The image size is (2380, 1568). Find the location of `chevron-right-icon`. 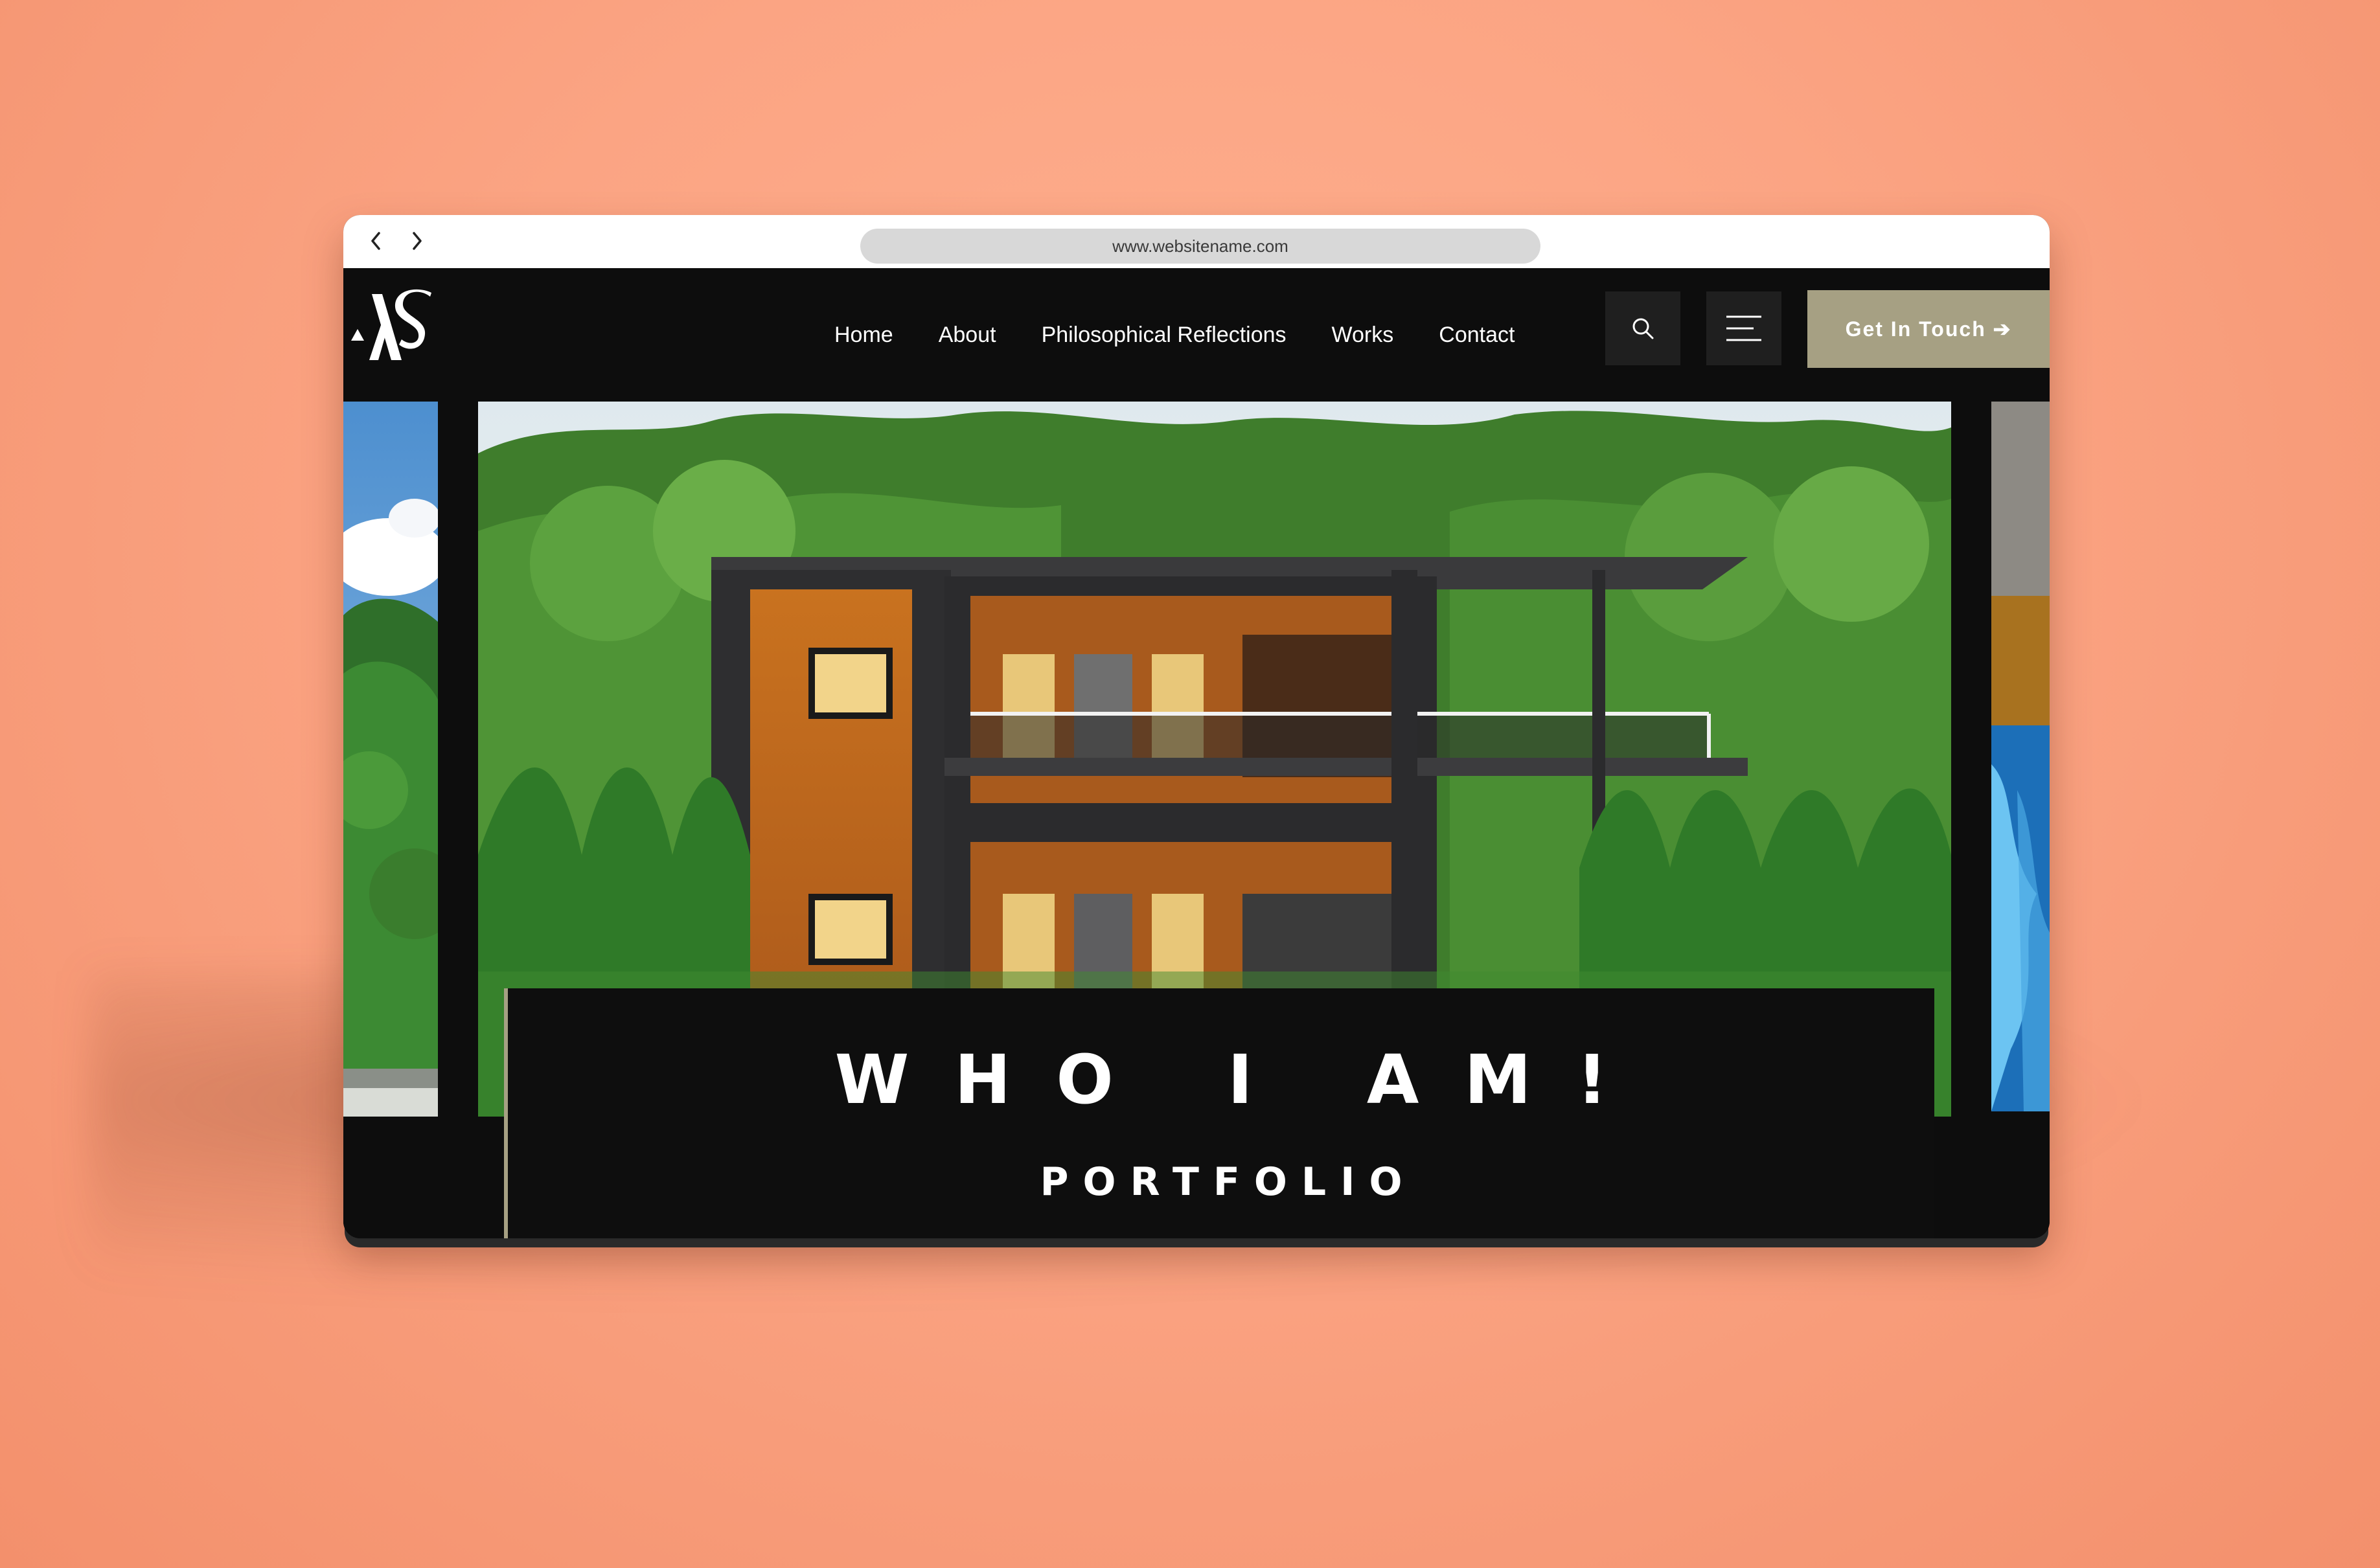

chevron-right-icon is located at coordinates (417, 241).